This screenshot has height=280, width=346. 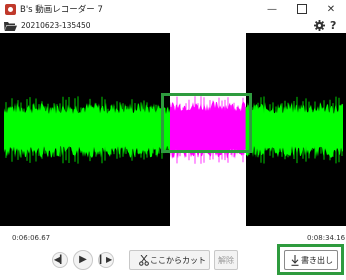 I want to click on export-highlight-box, so click(x=310, y=259).